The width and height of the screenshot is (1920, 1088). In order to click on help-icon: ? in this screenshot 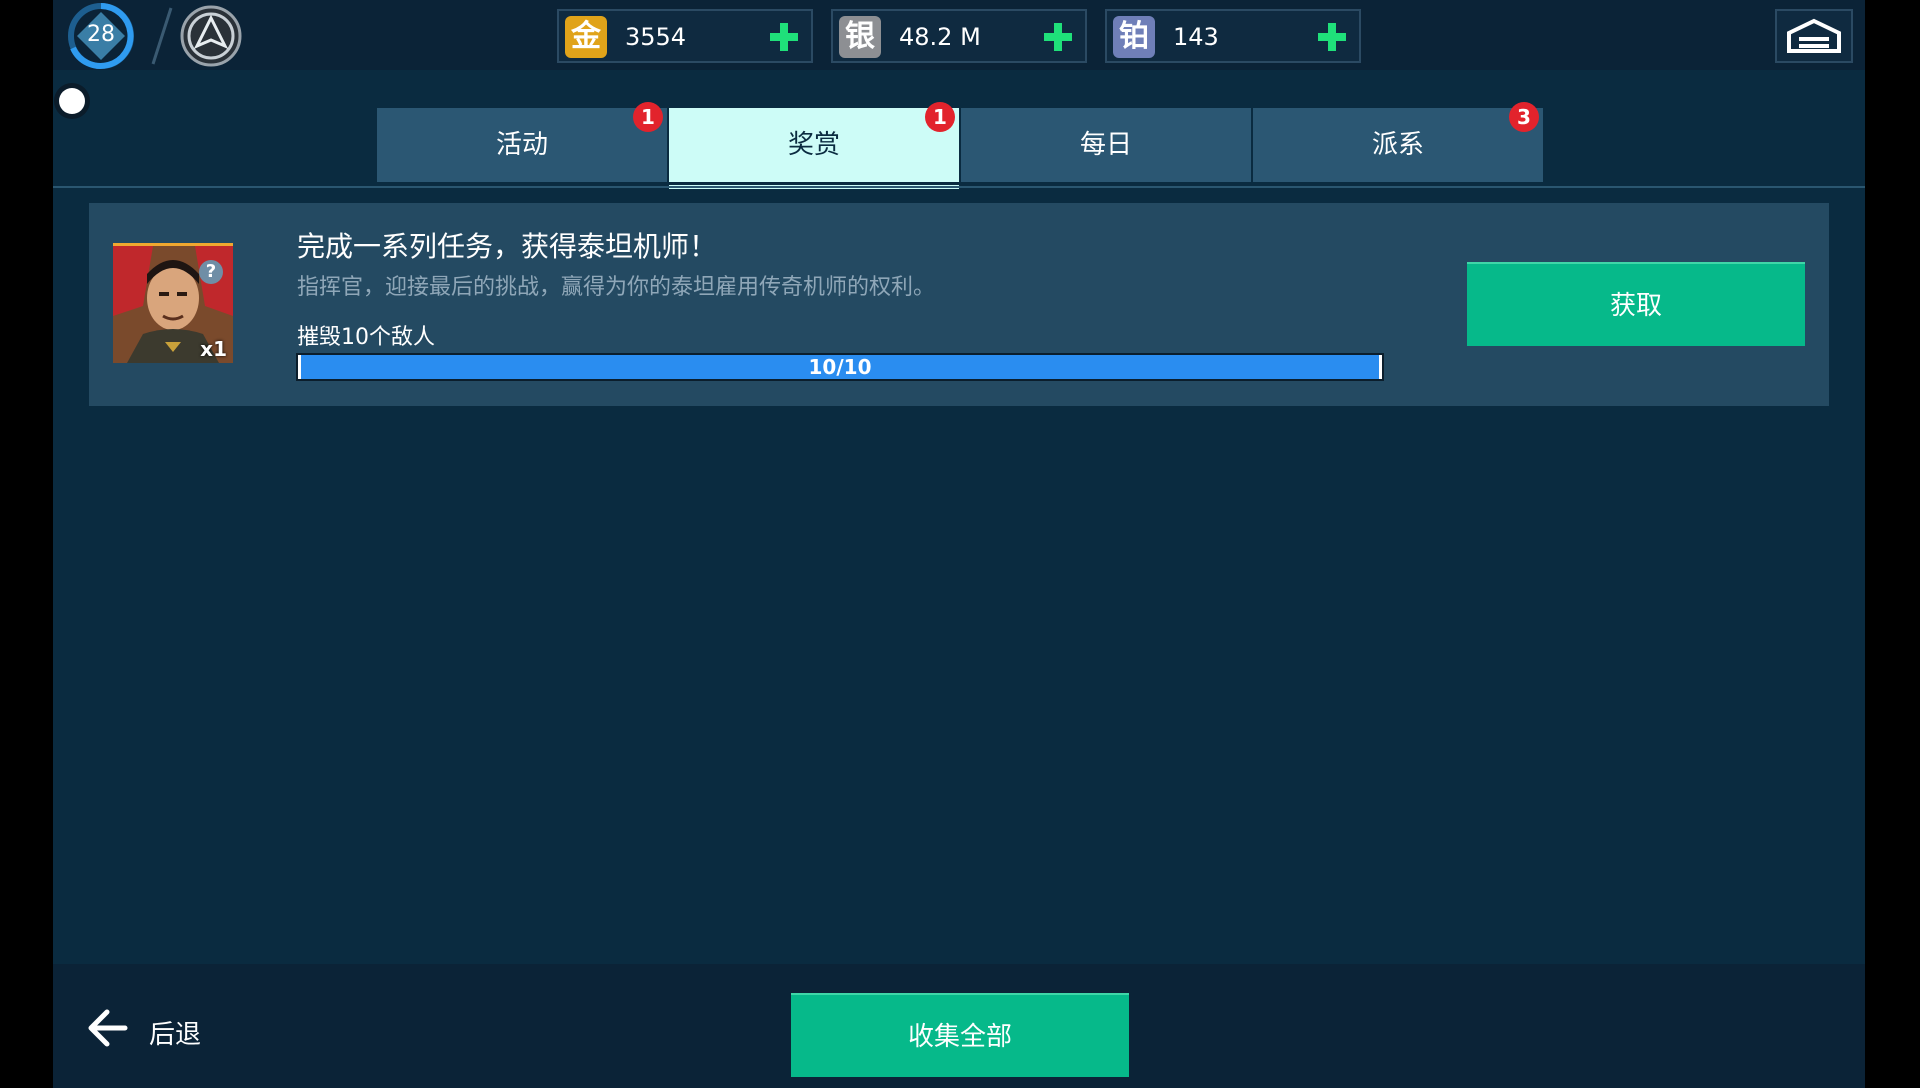, I will do `click(211, 272)`.